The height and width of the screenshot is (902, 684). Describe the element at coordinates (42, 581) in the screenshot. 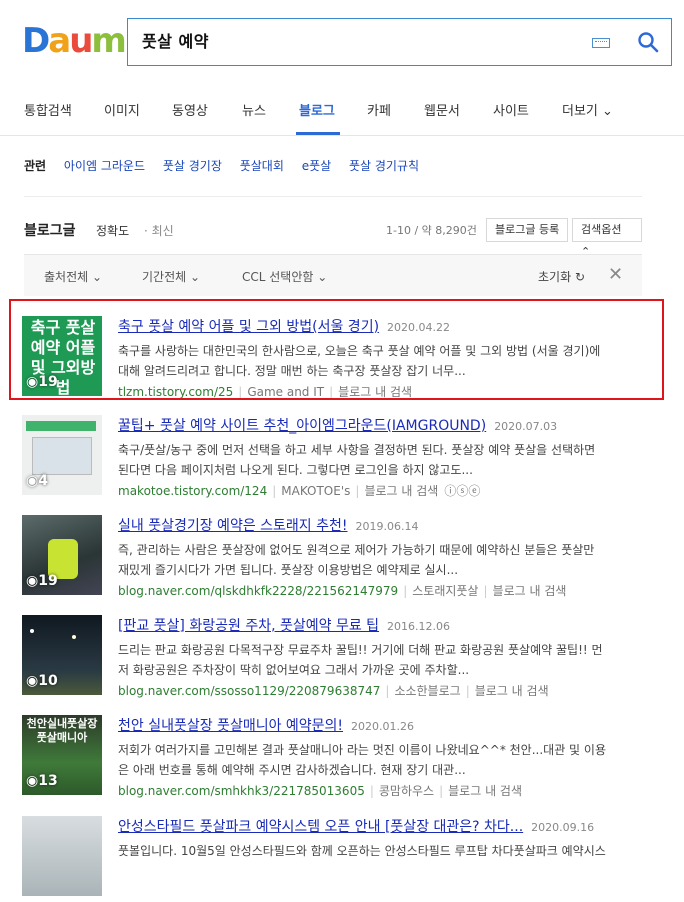

I see `photo-count-badge: ◉19` at that location.